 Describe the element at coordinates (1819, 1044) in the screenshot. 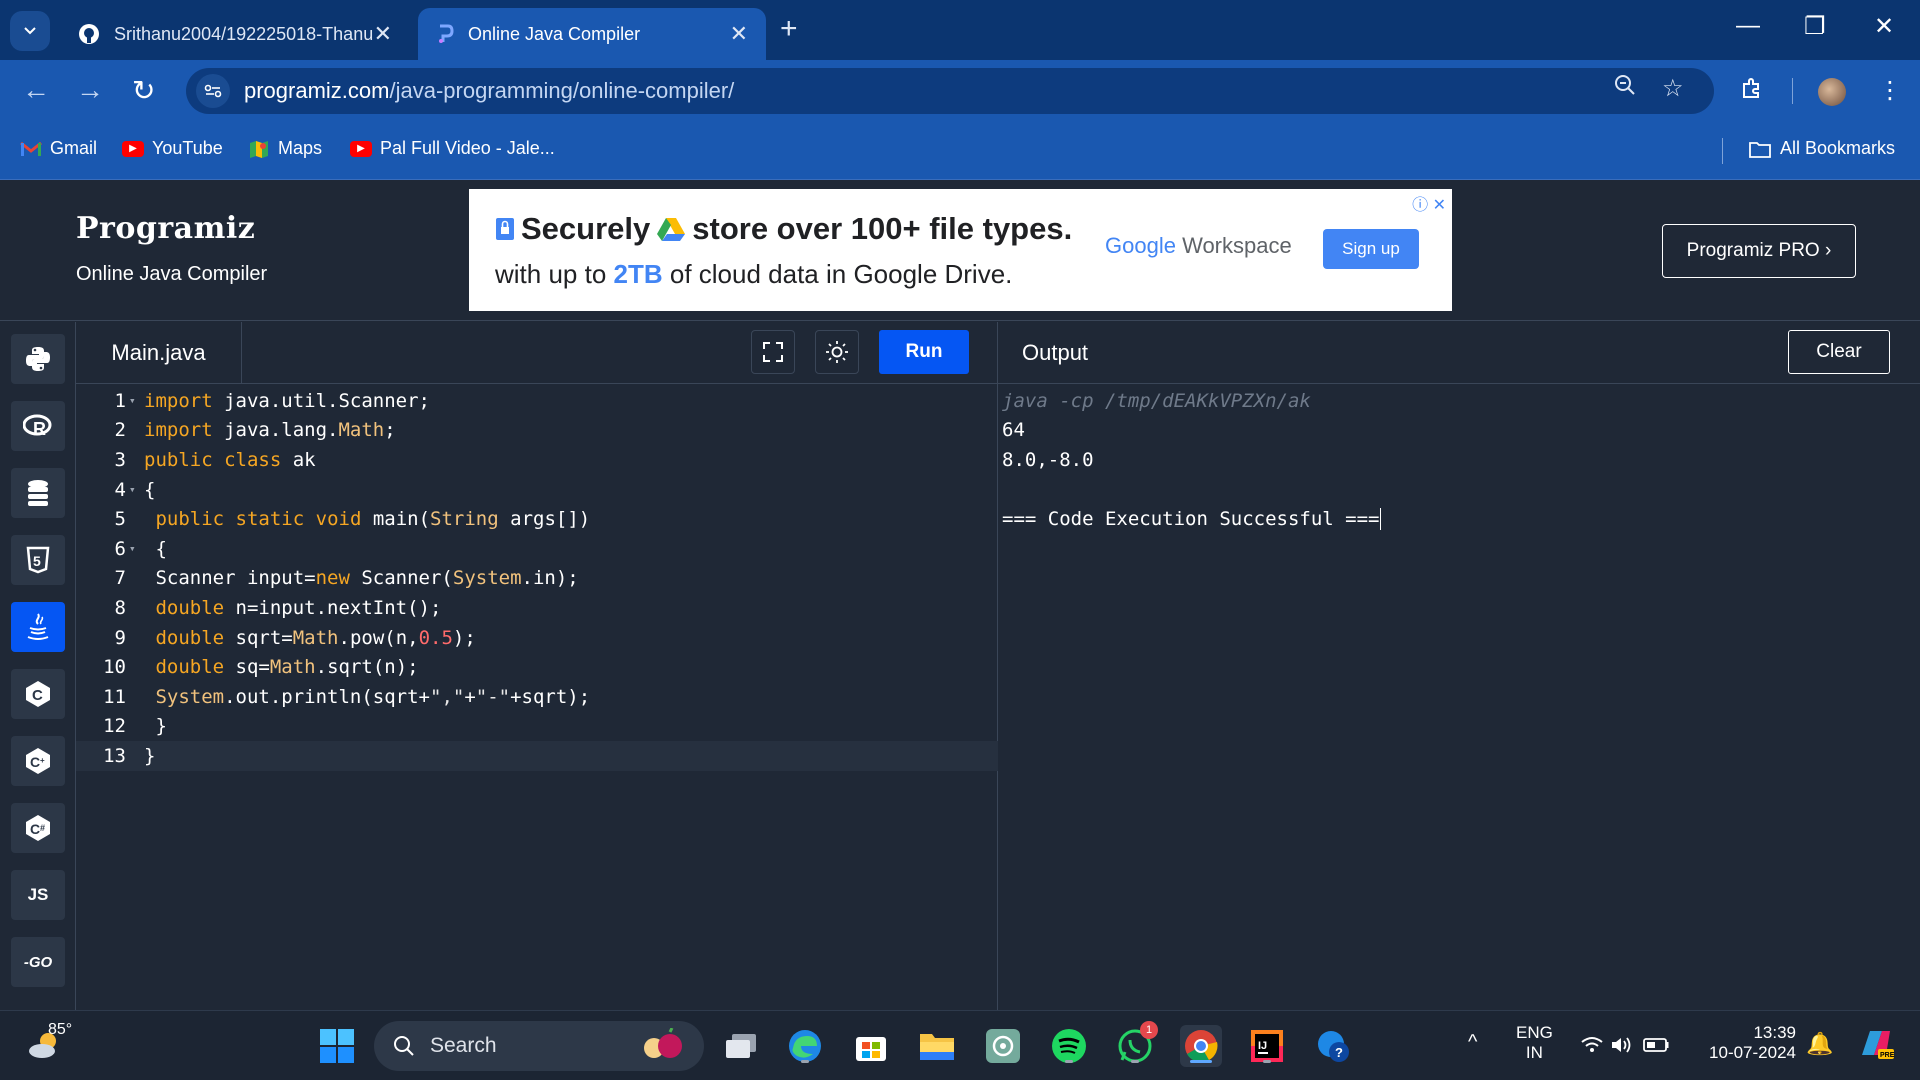

I see `notification-bell-icon: 🔔` at that location.